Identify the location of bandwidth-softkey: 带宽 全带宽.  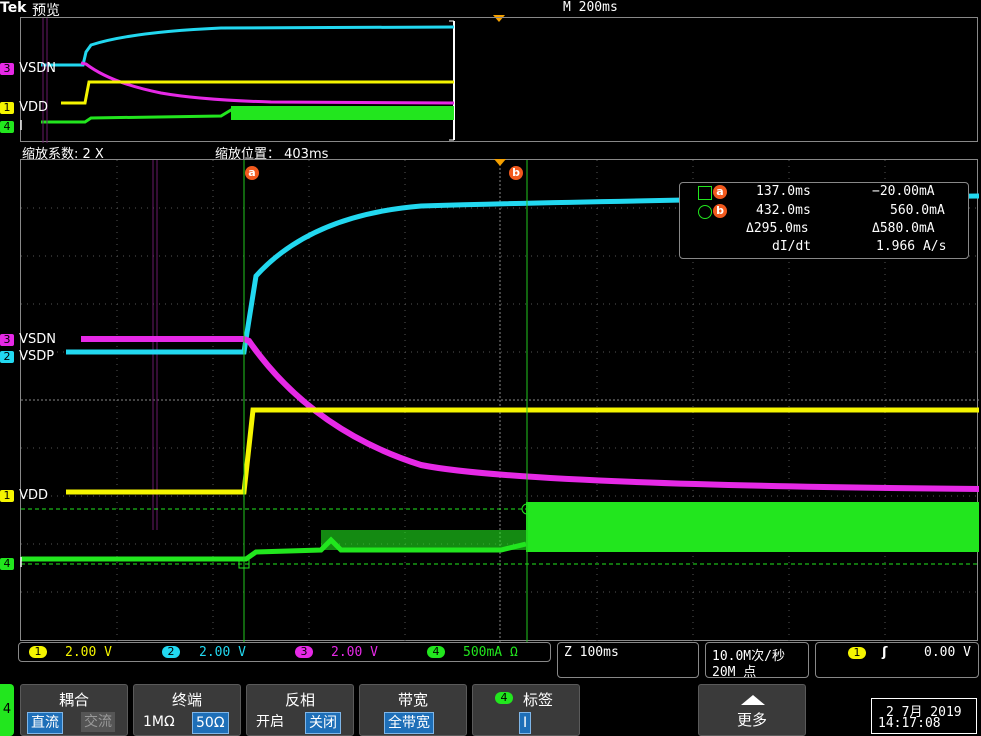
(413, 710).